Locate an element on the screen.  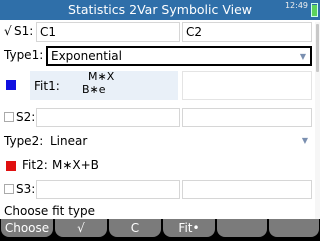
choose-button: Choose is located at coordinates (27, 228).